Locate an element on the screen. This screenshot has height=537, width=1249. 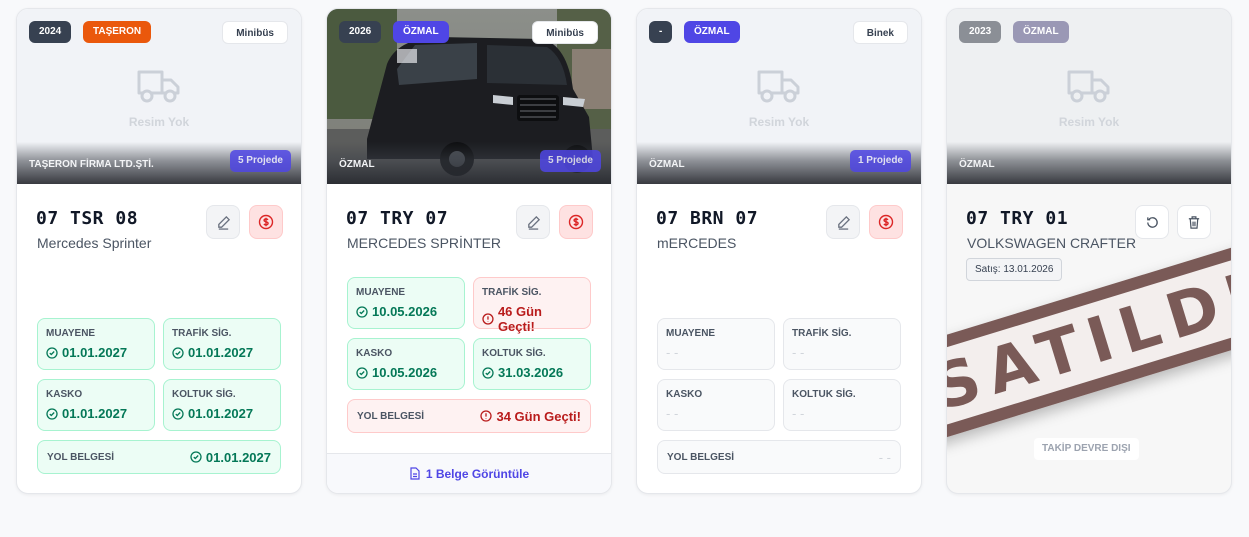
document-icon is located at coordinates (415, 473).